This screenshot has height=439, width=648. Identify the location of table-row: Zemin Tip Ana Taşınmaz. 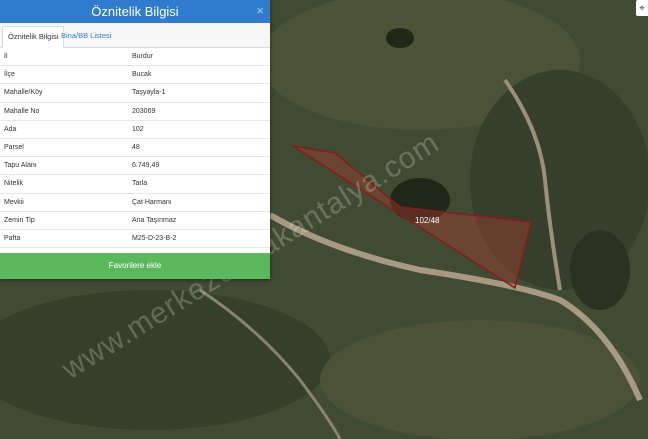
(135, 220).